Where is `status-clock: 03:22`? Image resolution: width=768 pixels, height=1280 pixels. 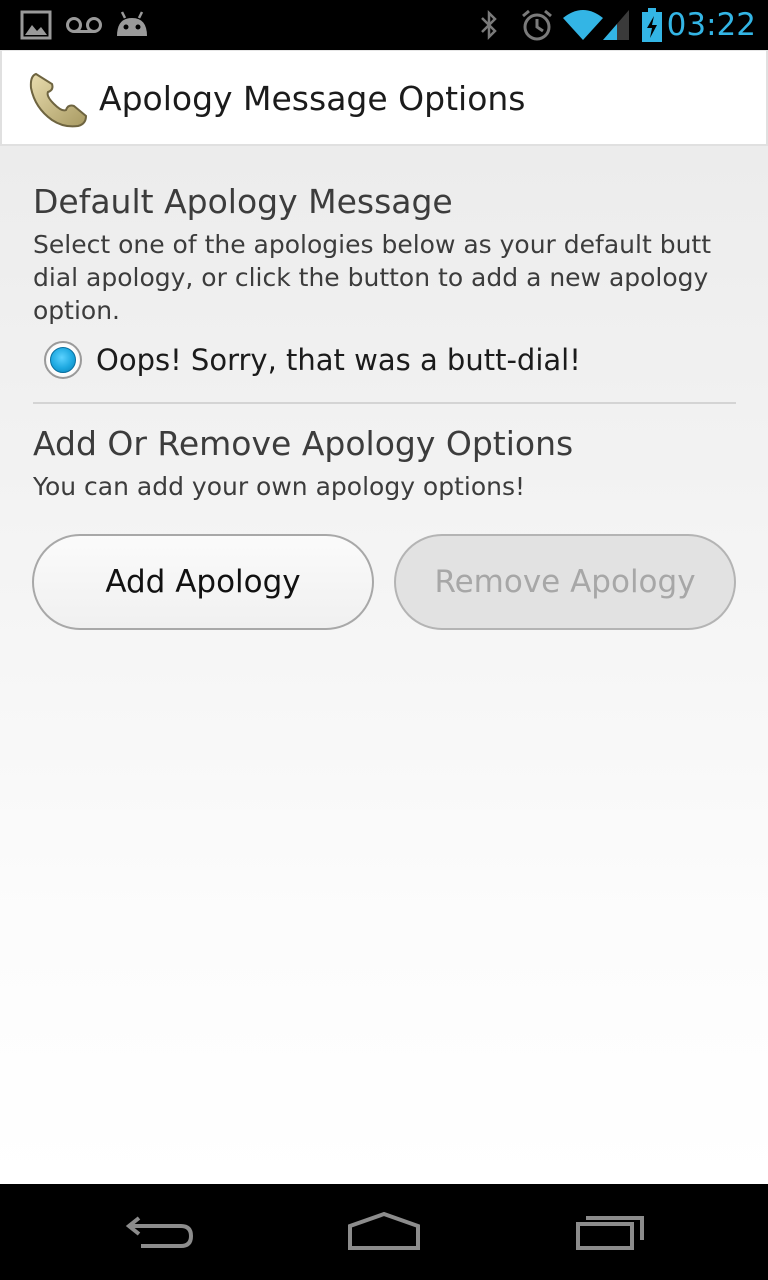 status-clock: 03:22 is located at coordinates (711, 25).